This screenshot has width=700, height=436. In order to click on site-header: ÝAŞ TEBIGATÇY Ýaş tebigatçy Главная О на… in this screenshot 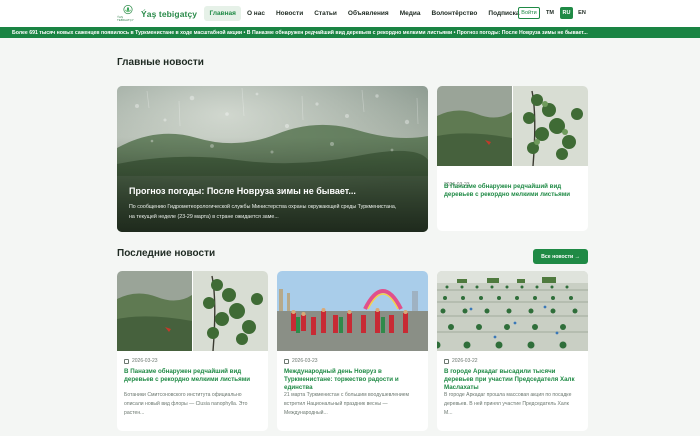, I will do `click(350, 13)`.